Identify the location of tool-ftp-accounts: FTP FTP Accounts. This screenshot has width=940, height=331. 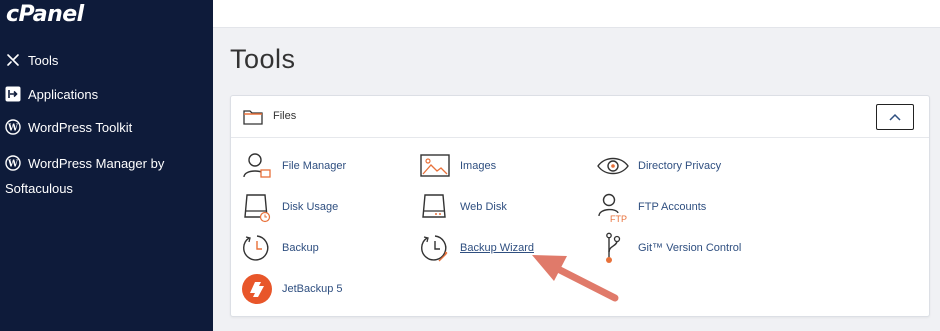
(651, 207).